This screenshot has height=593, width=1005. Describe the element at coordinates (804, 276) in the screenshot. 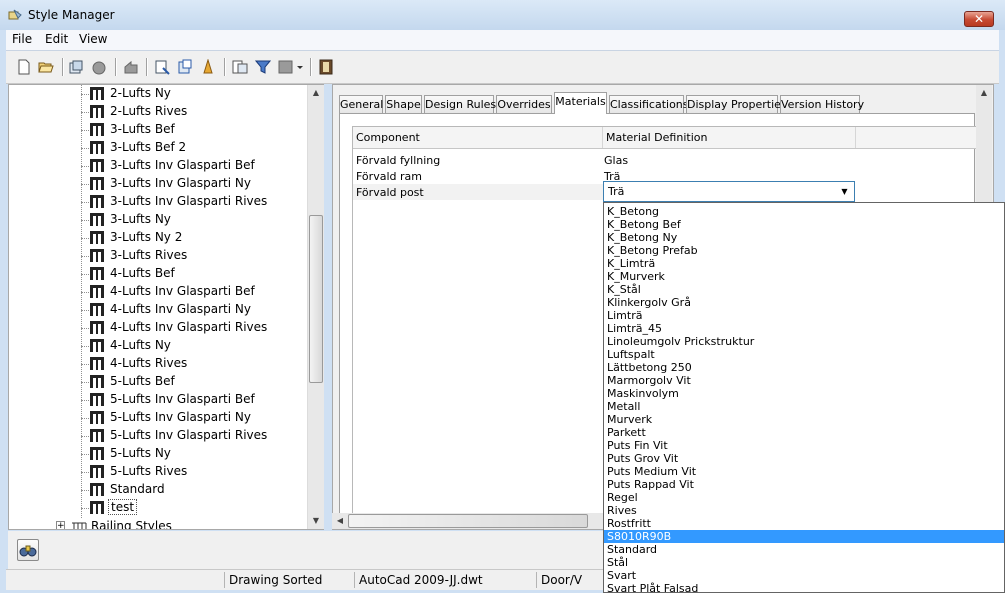

I see `dropdown-option: K_Murverk` at that location.